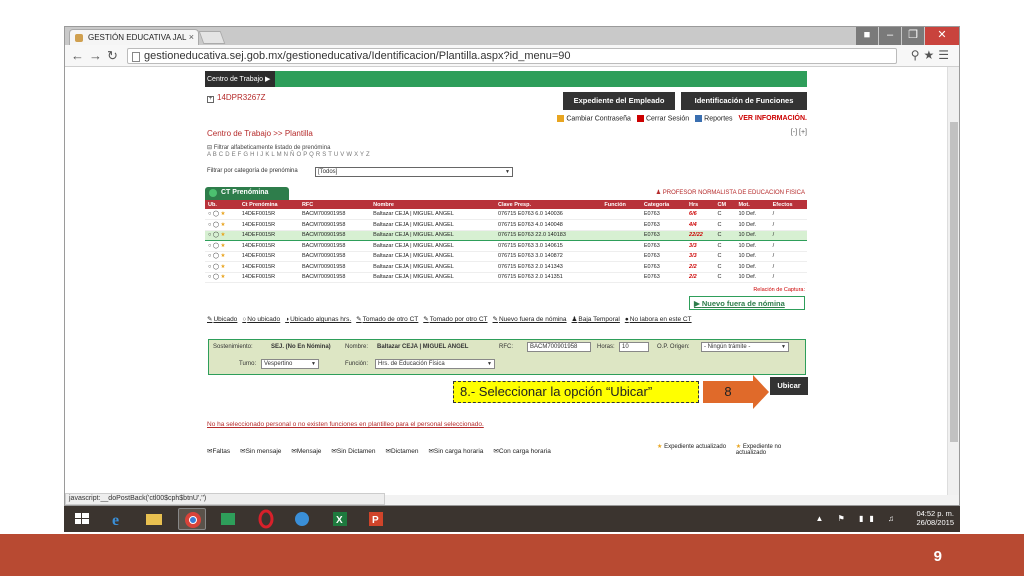 The height and width of the screenshot is (576, 1024). What do you see at coordinates (752, 235) in the screenshot?
I see `cell-mot: 10 Def.` at bounding box center [752, 235].